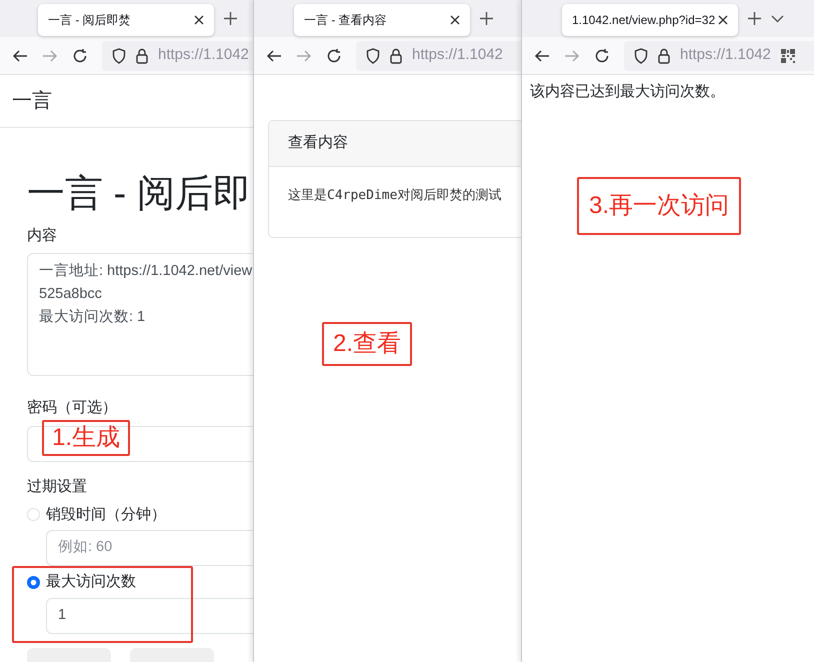 The width and height of the screenshot is (814, 662). Describe the element at coordinates (345, 20) in the screenshot. I see `tab-title: 一言 - 查看内容` at that location.